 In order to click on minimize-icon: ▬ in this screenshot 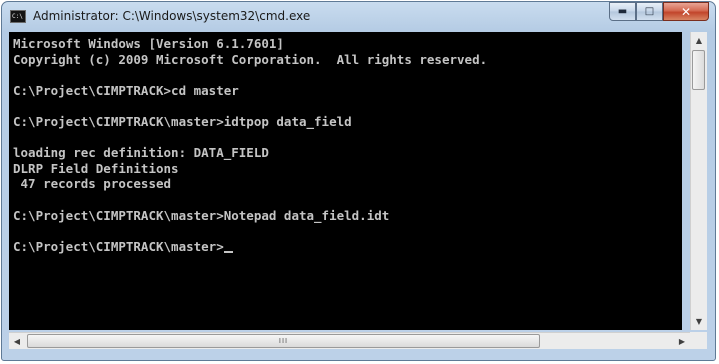, I will do `click(622, 11)`.